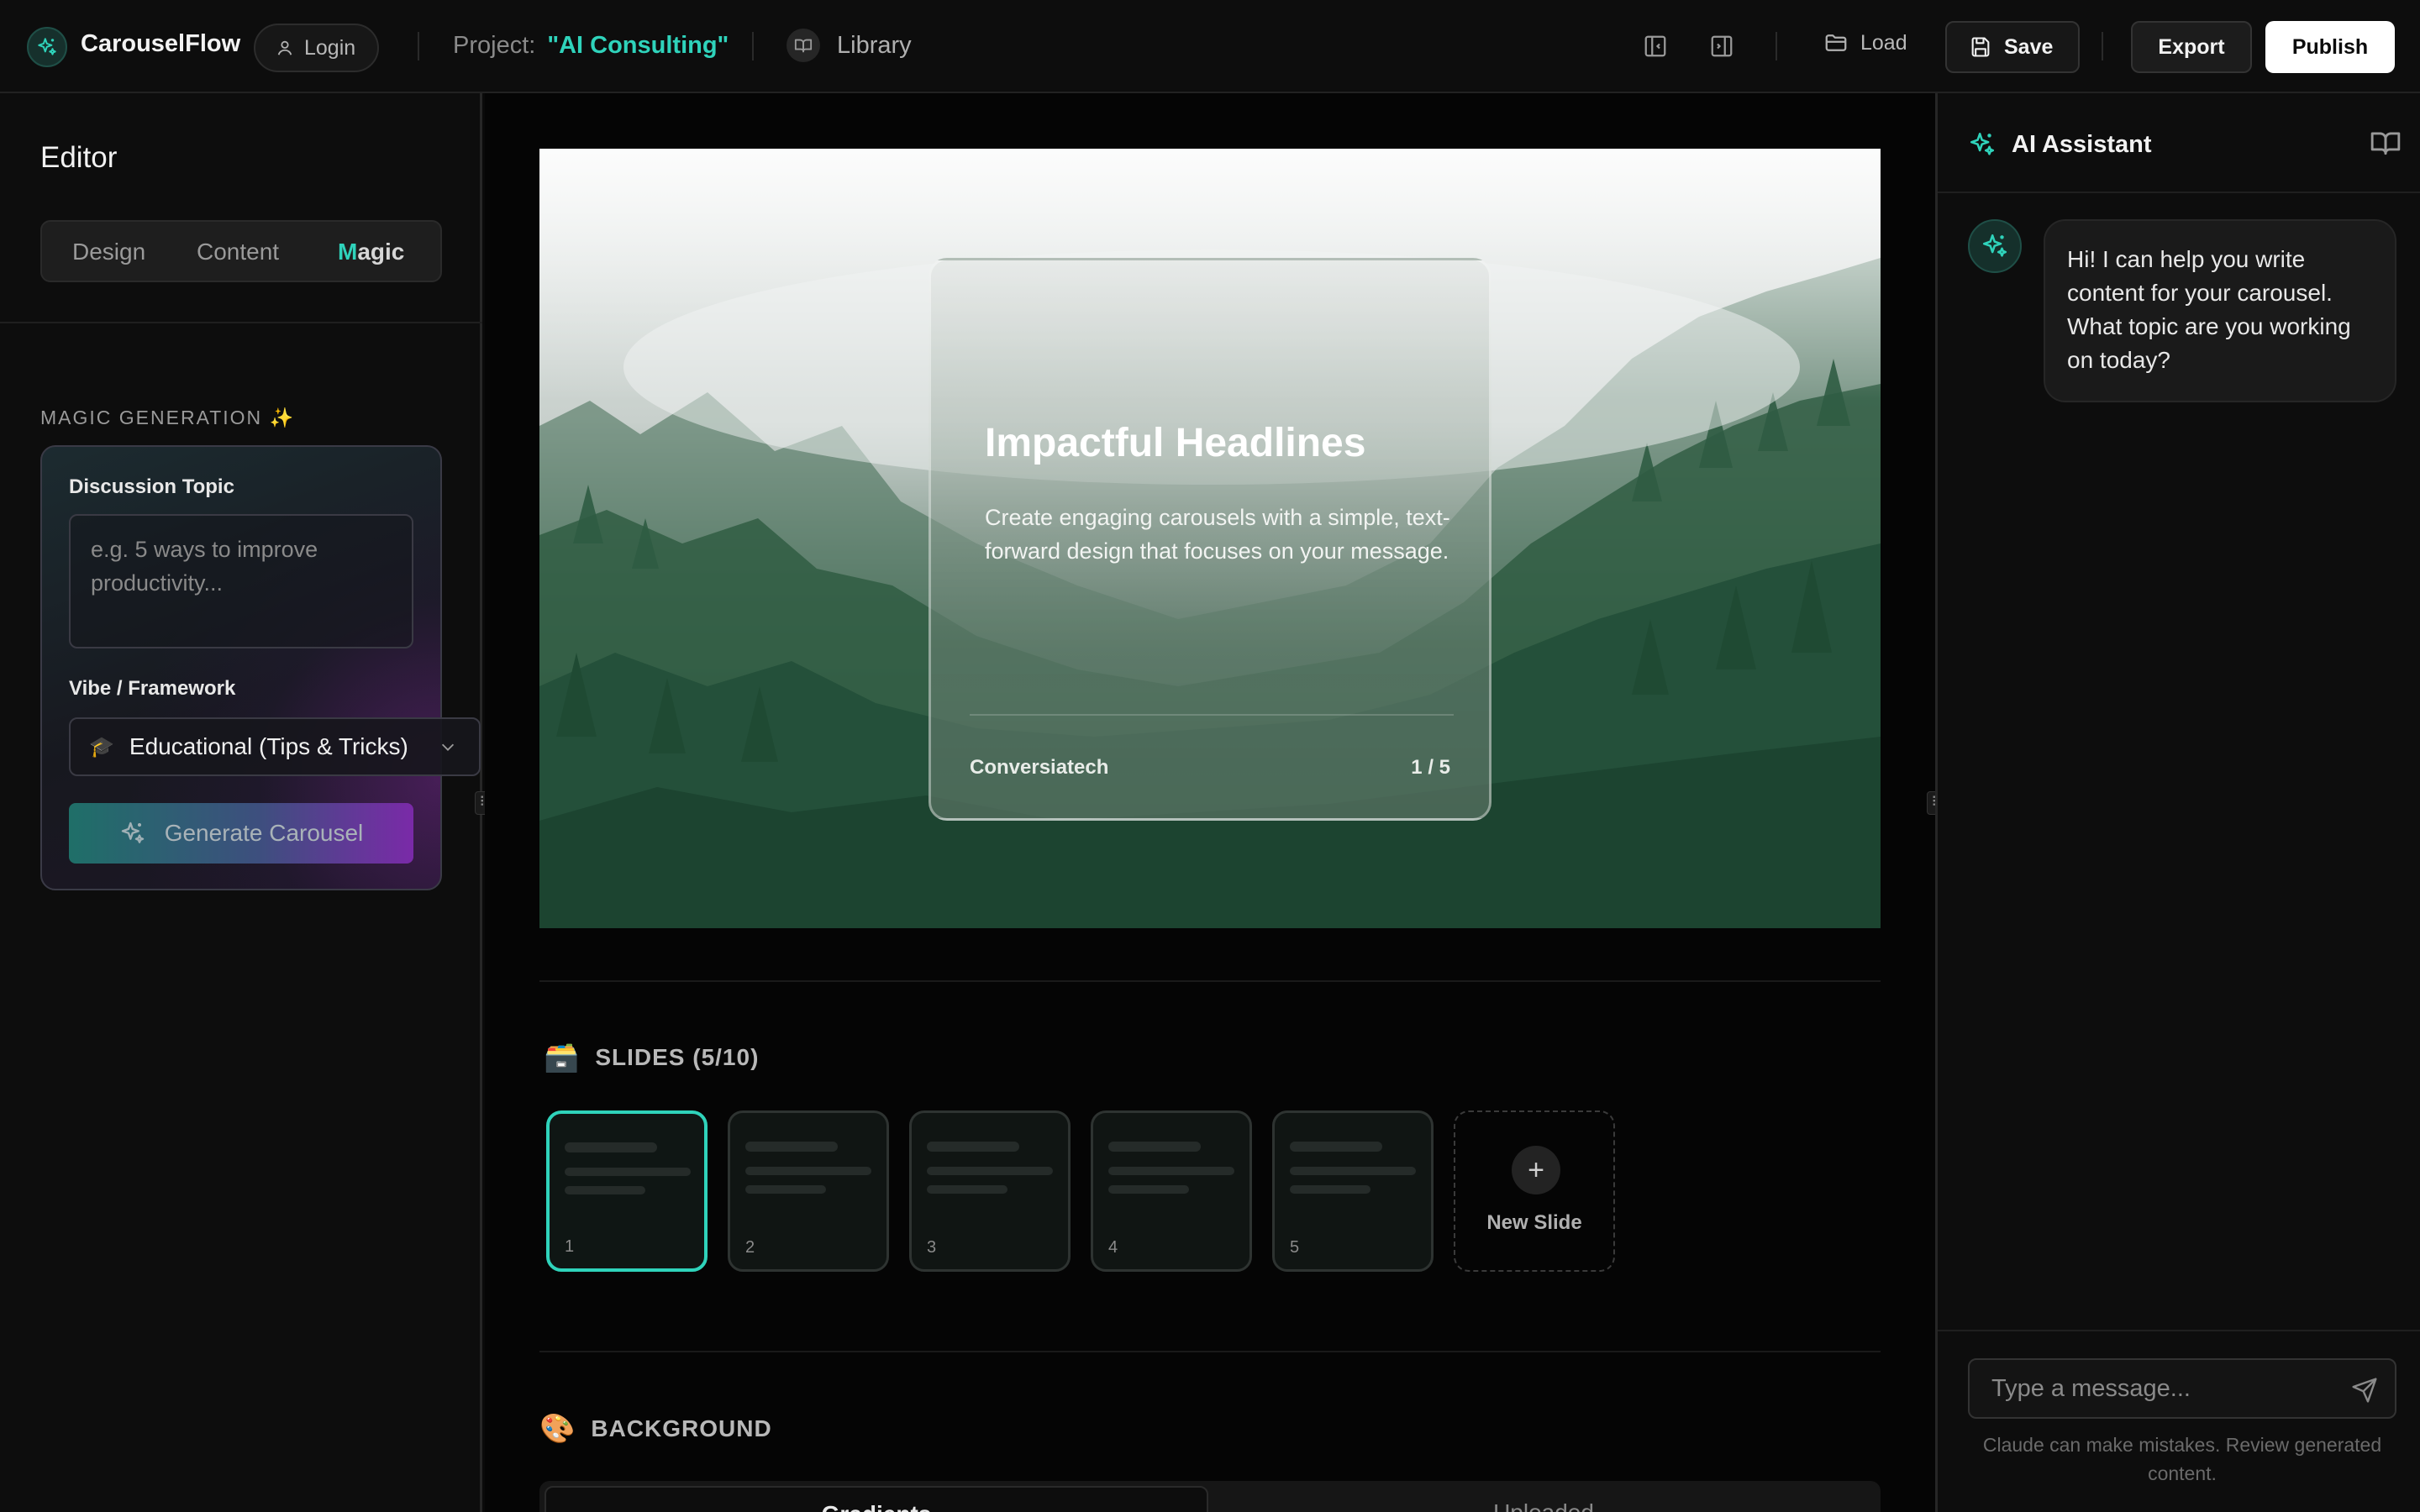 Image resolution: width=2420 pixels, height=1512 pixels. Describe the element at coordinates (153, 688) in the screenshot. I see `vibe-label: Vibe / Framework` at that location.